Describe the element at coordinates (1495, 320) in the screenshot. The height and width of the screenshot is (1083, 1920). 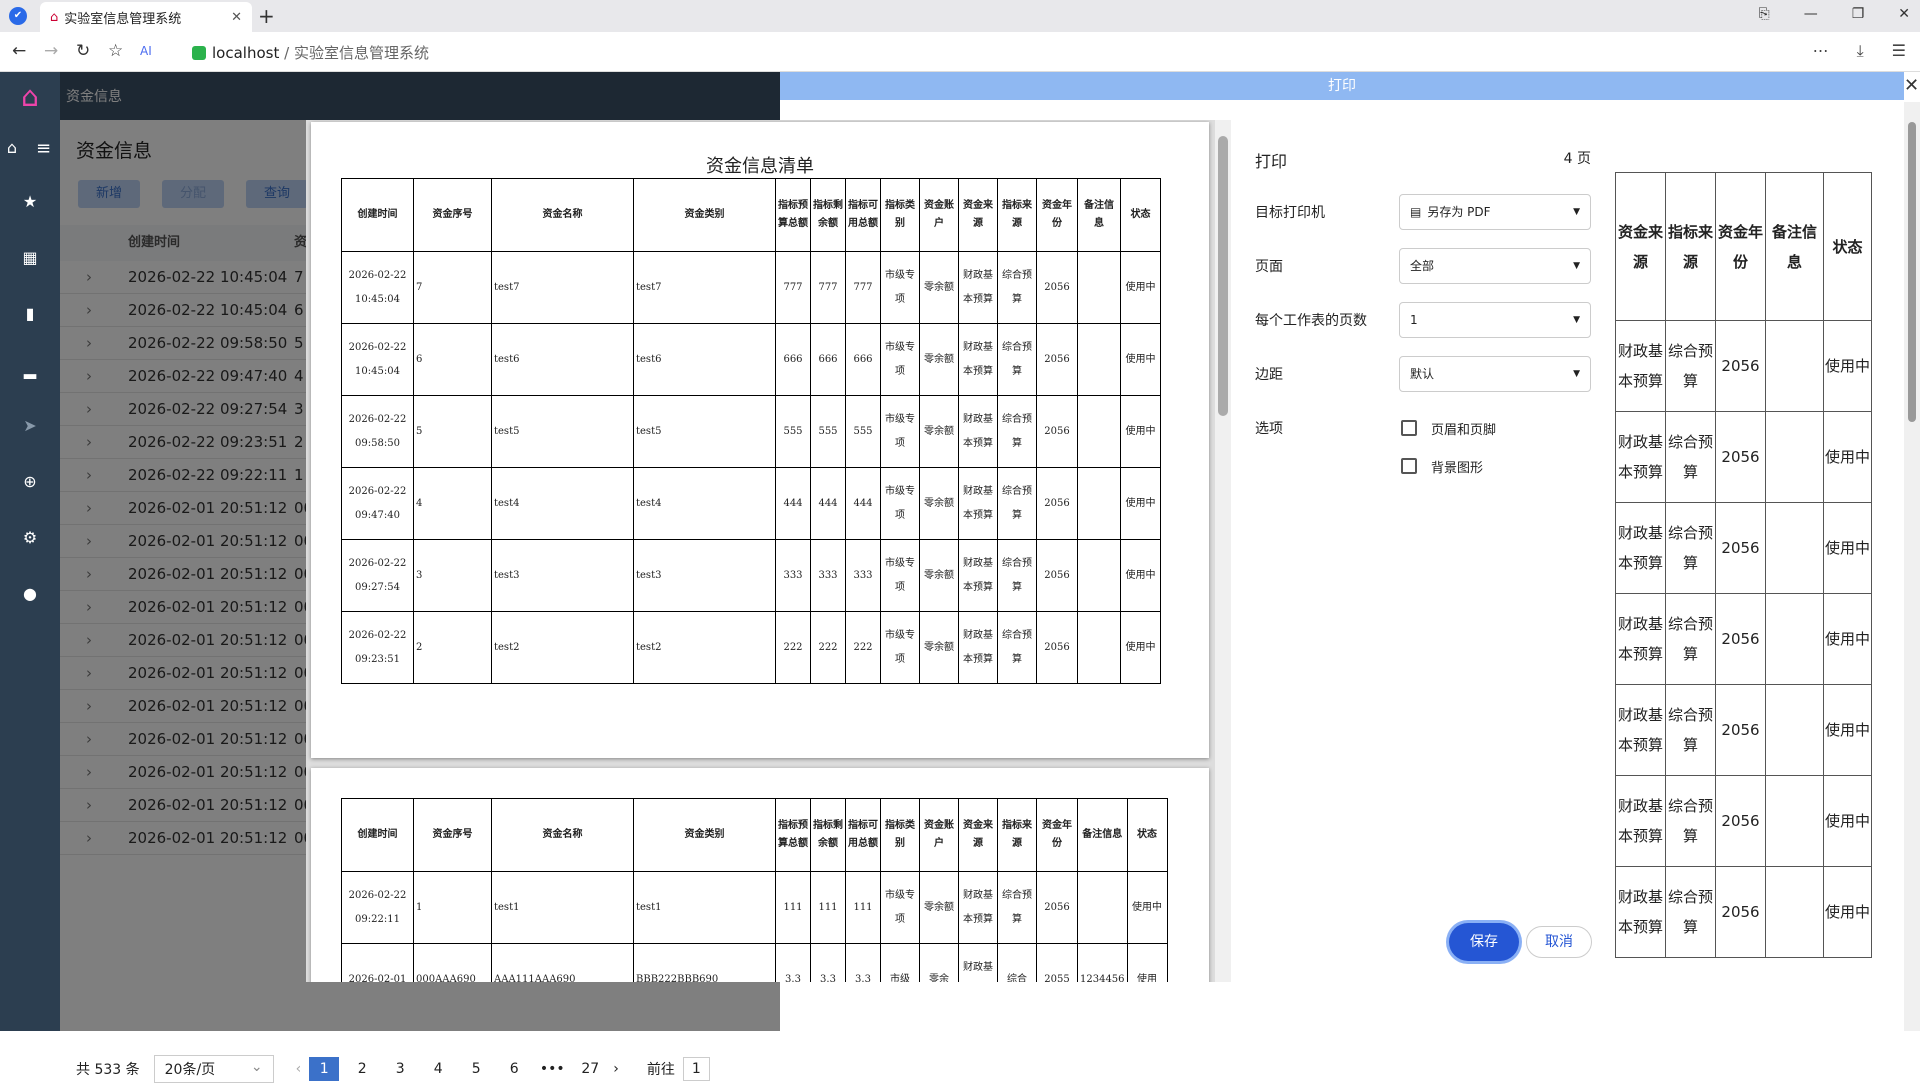
I see `per-sheet-select: 1 ▼` at that location.